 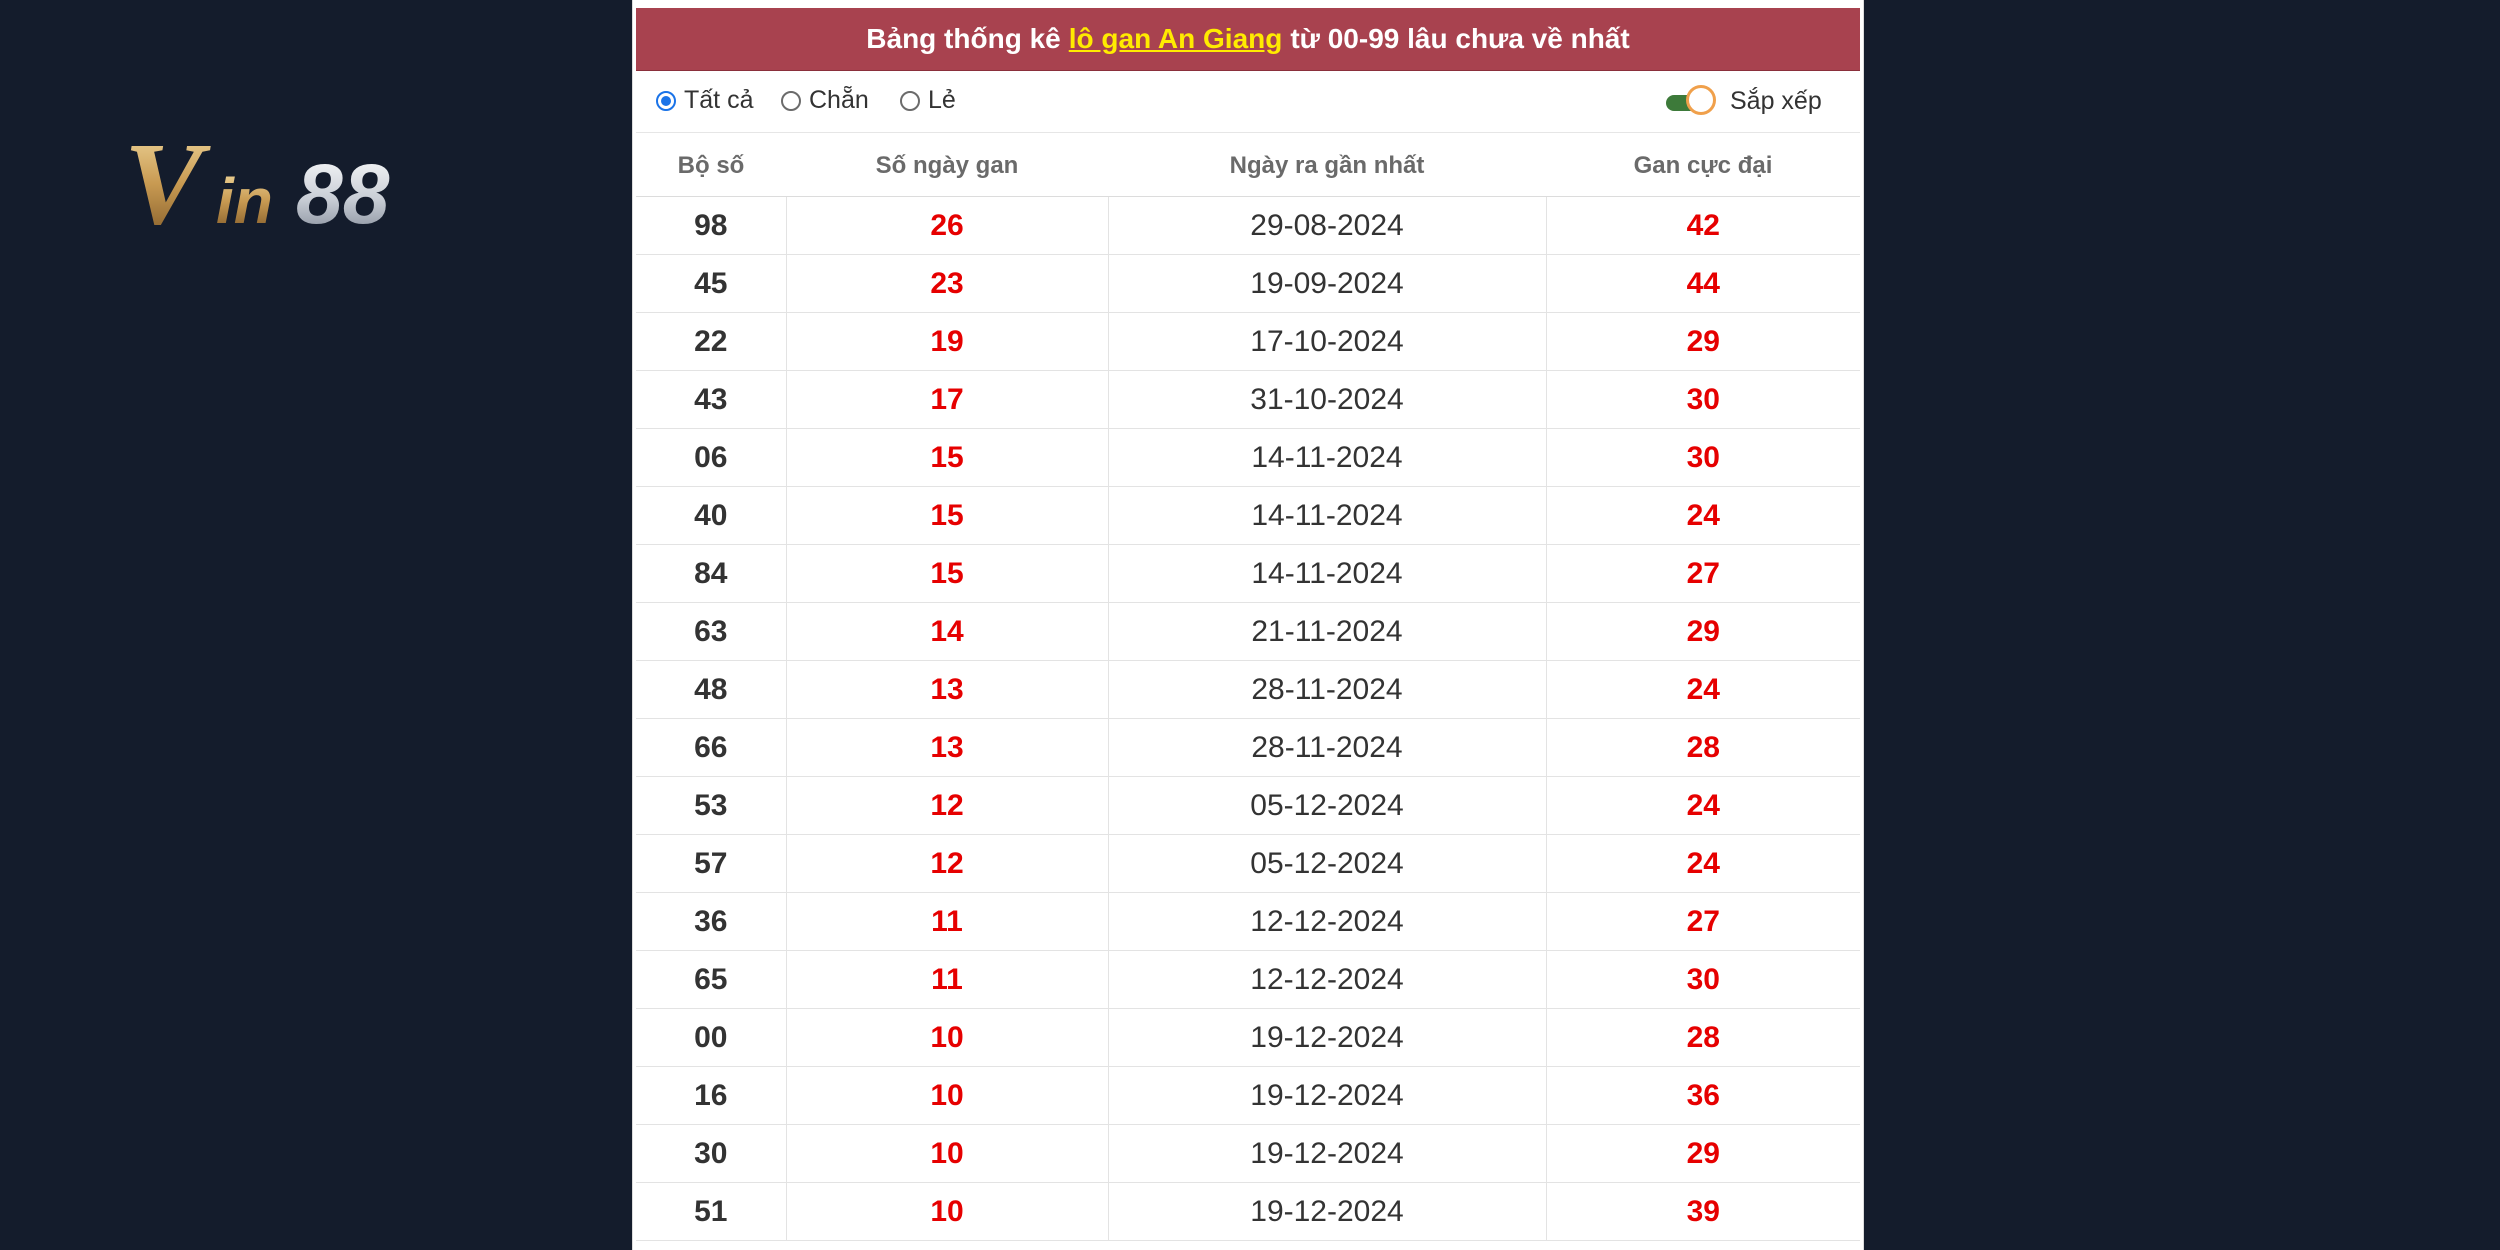 I want to click on cell-so-ngay-gan: 13, so click(x=946, y=689).